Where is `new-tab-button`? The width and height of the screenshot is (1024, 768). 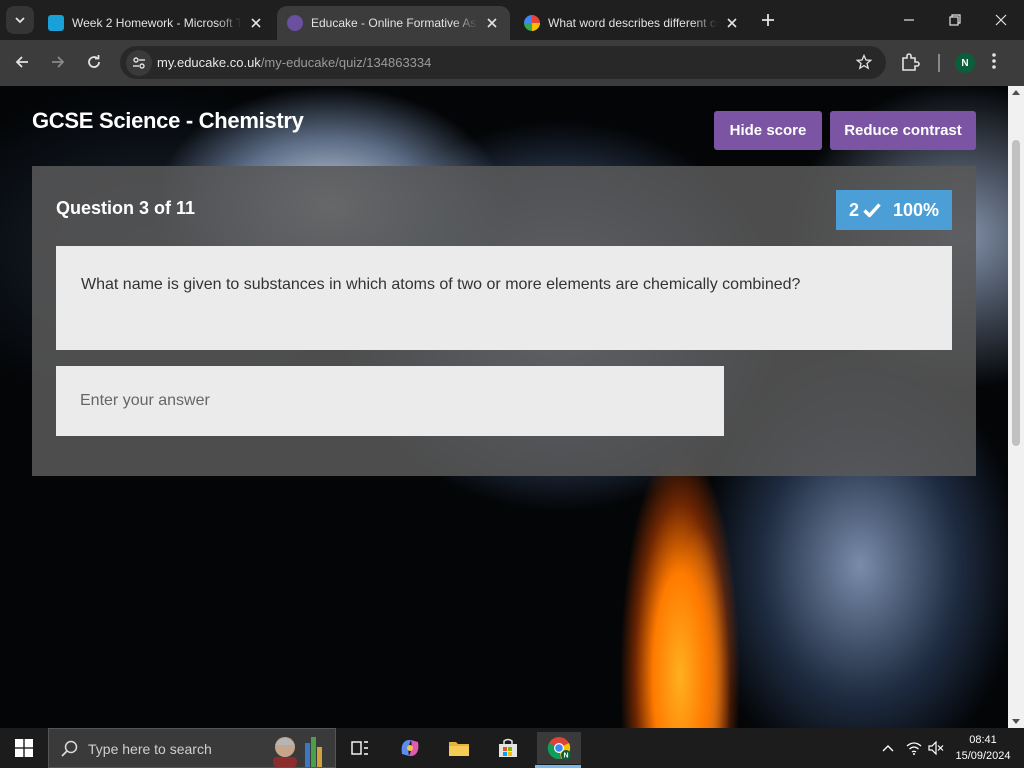
new-tab-button is located at coordinates (768, 20).